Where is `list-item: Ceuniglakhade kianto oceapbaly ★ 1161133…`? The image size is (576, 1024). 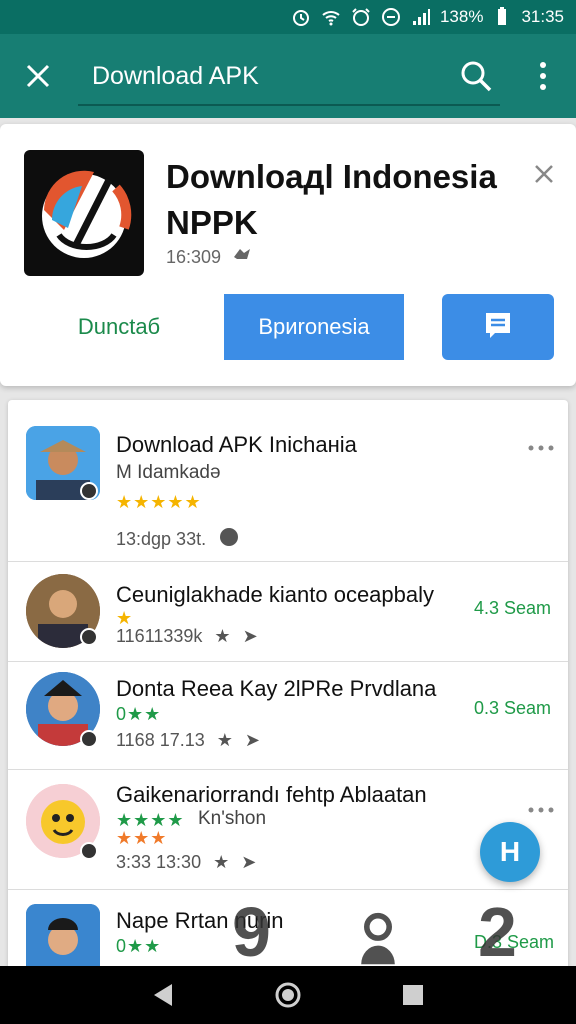 list-item: Ceuniglakhade kianto oceapbaly ★ 1161133… is located at coordinates (288, 612).